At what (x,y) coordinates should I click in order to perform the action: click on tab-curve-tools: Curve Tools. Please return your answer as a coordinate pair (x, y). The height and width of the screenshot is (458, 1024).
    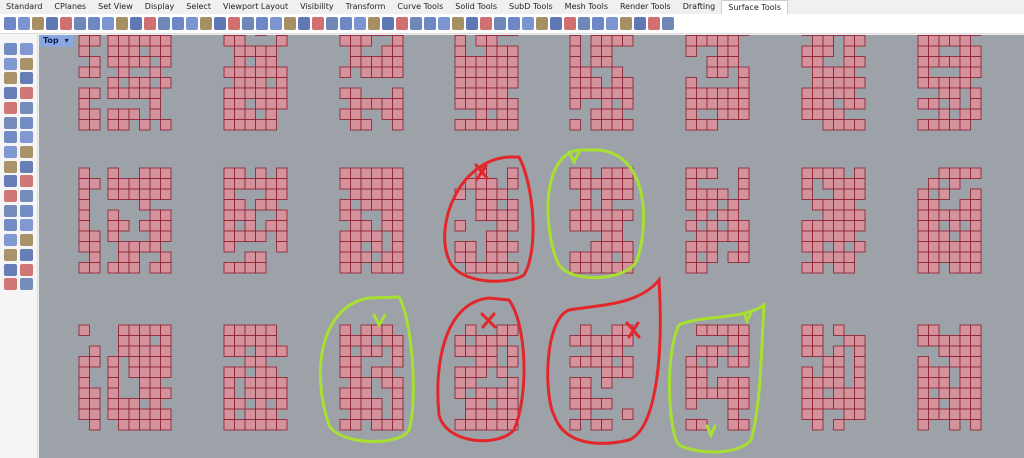
    Looking at the image, I should click on (420, 7).